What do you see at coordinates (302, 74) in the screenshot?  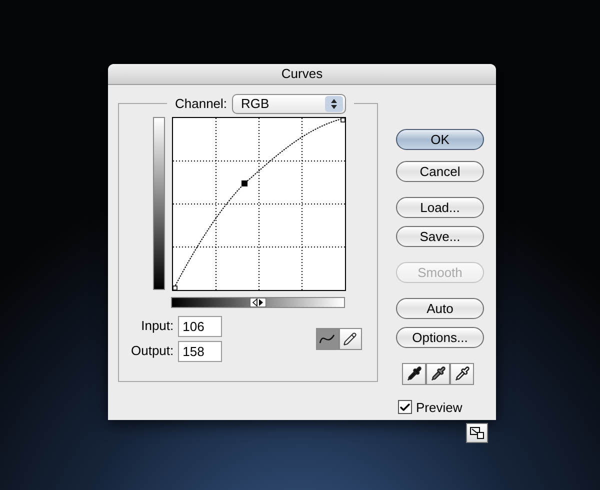 I see `window-title: Curves` at bounding box center [302, 74].